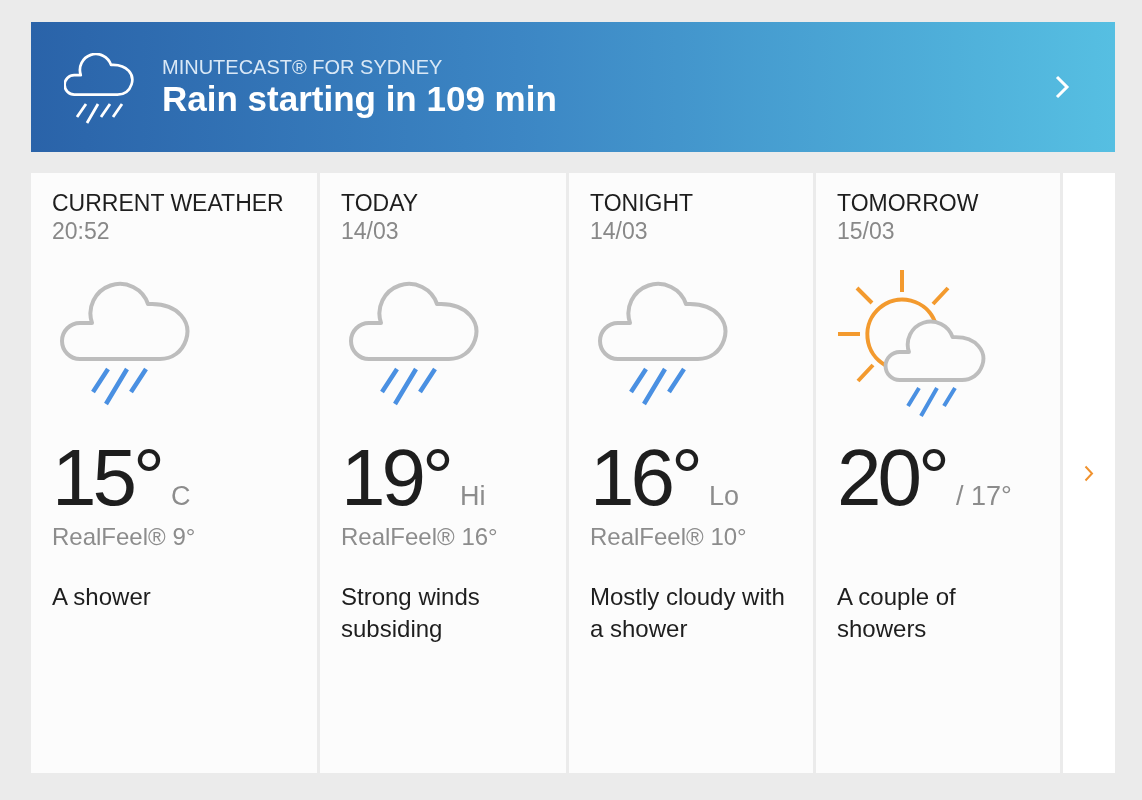 The image size is (1142, 800). Describe the element at coordinates (724, 496) in the screenshot. I see `temperature-qualifier: Lo` at that location.